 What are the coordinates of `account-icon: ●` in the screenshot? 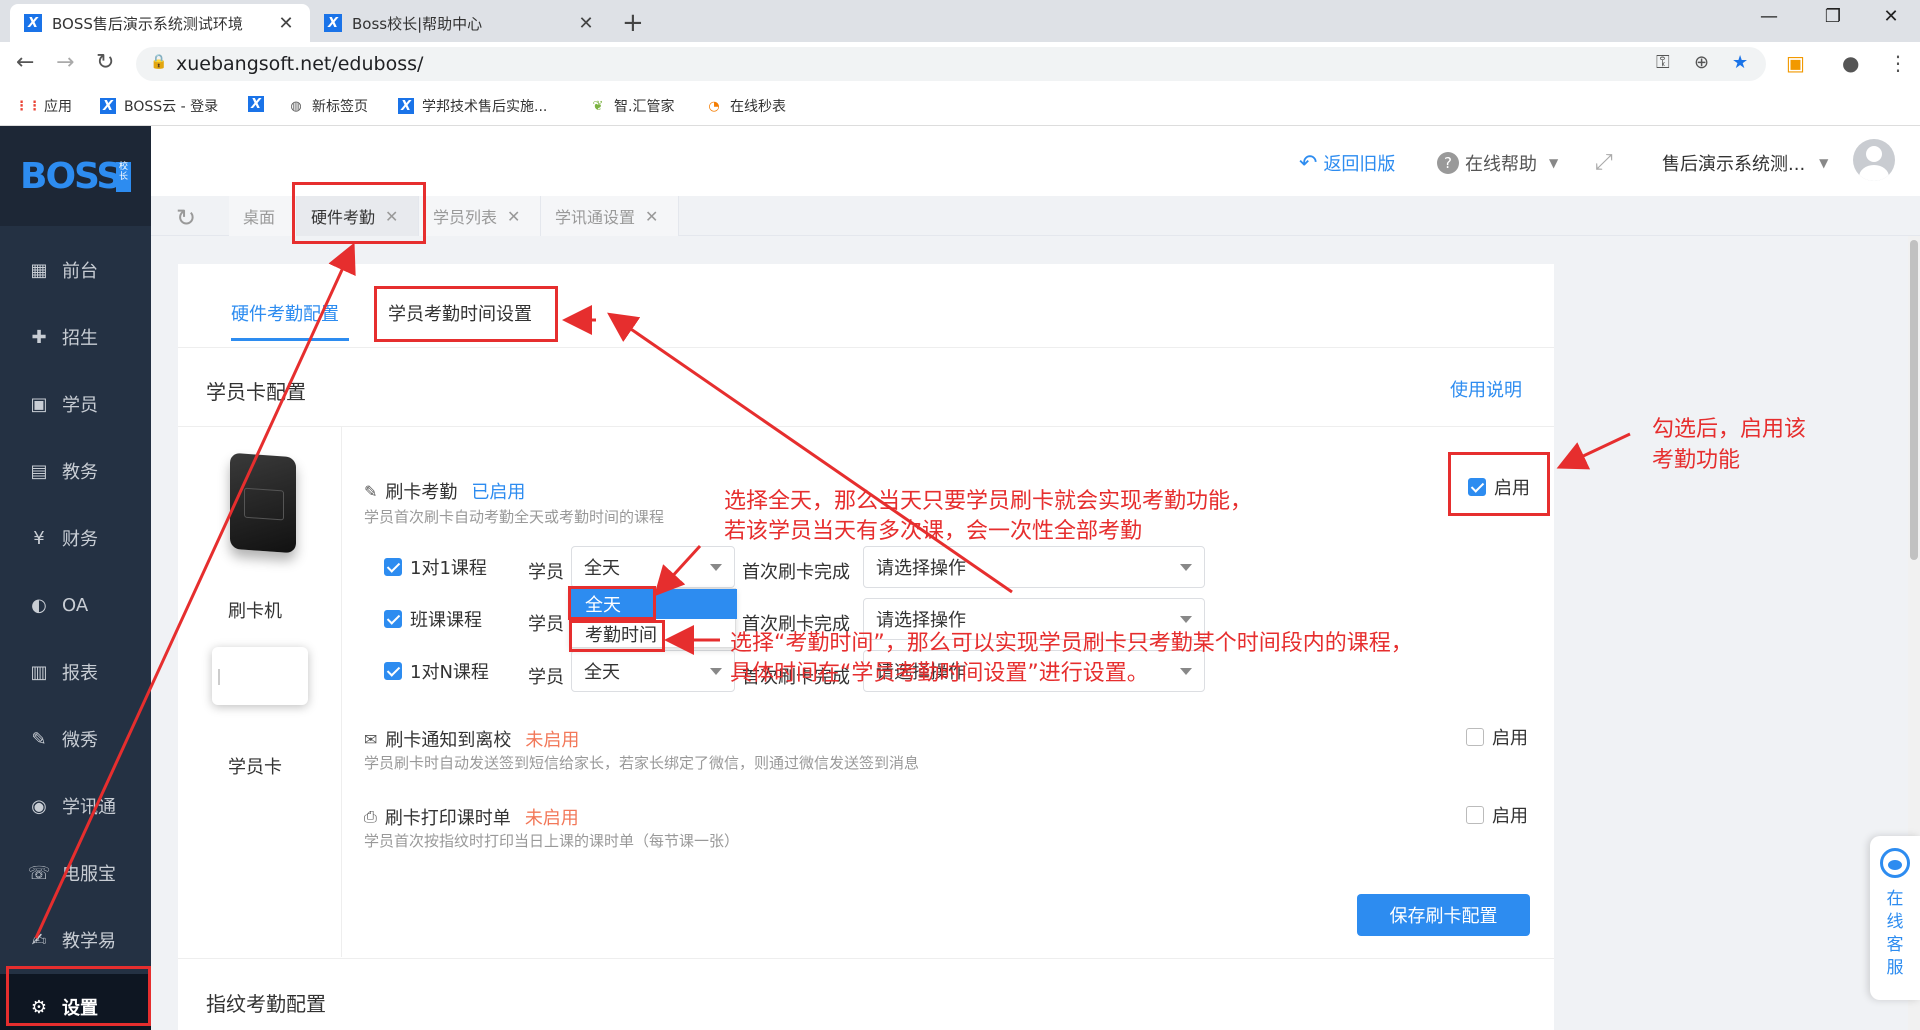 It's located at (1850, 63).